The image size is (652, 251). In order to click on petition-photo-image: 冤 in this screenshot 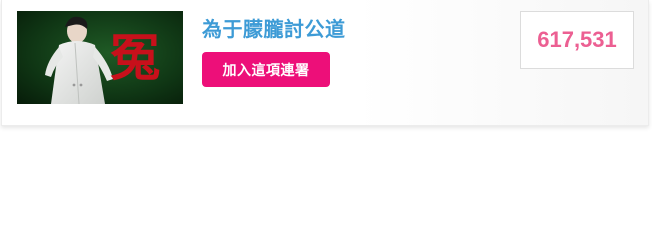, I will do `click(100, 57)`.